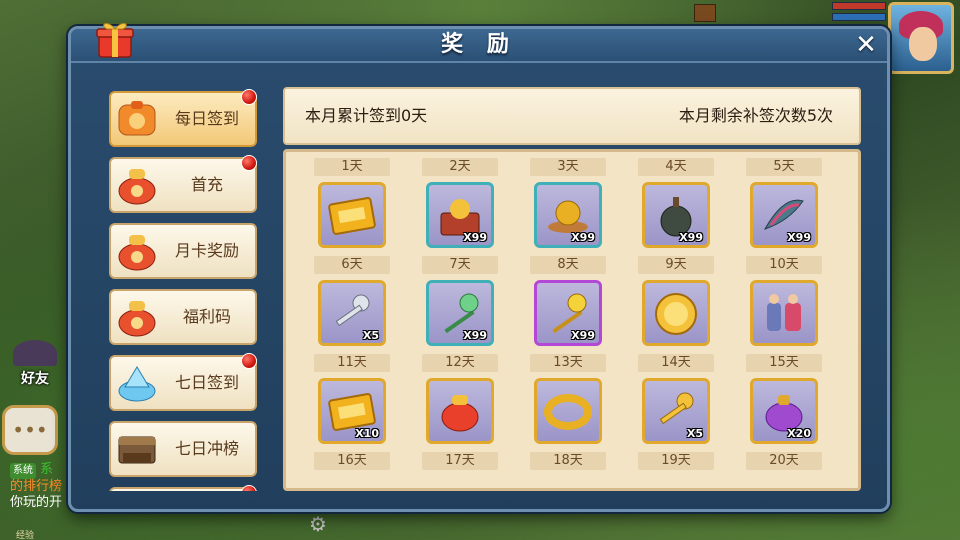 This screenshot has width=960, height=540. Describe the element at coordinates (676, 363) in the screenshot. I see `day-label: 14天` at that location.